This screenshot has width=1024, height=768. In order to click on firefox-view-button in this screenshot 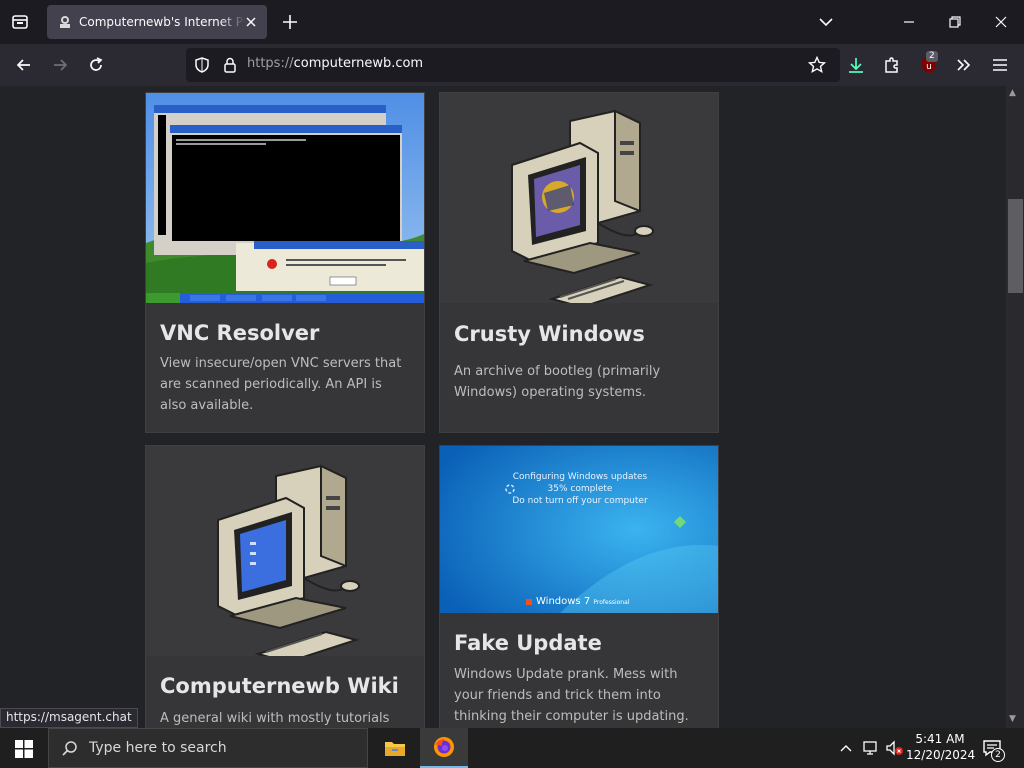, I will do `click(20, 22)`.